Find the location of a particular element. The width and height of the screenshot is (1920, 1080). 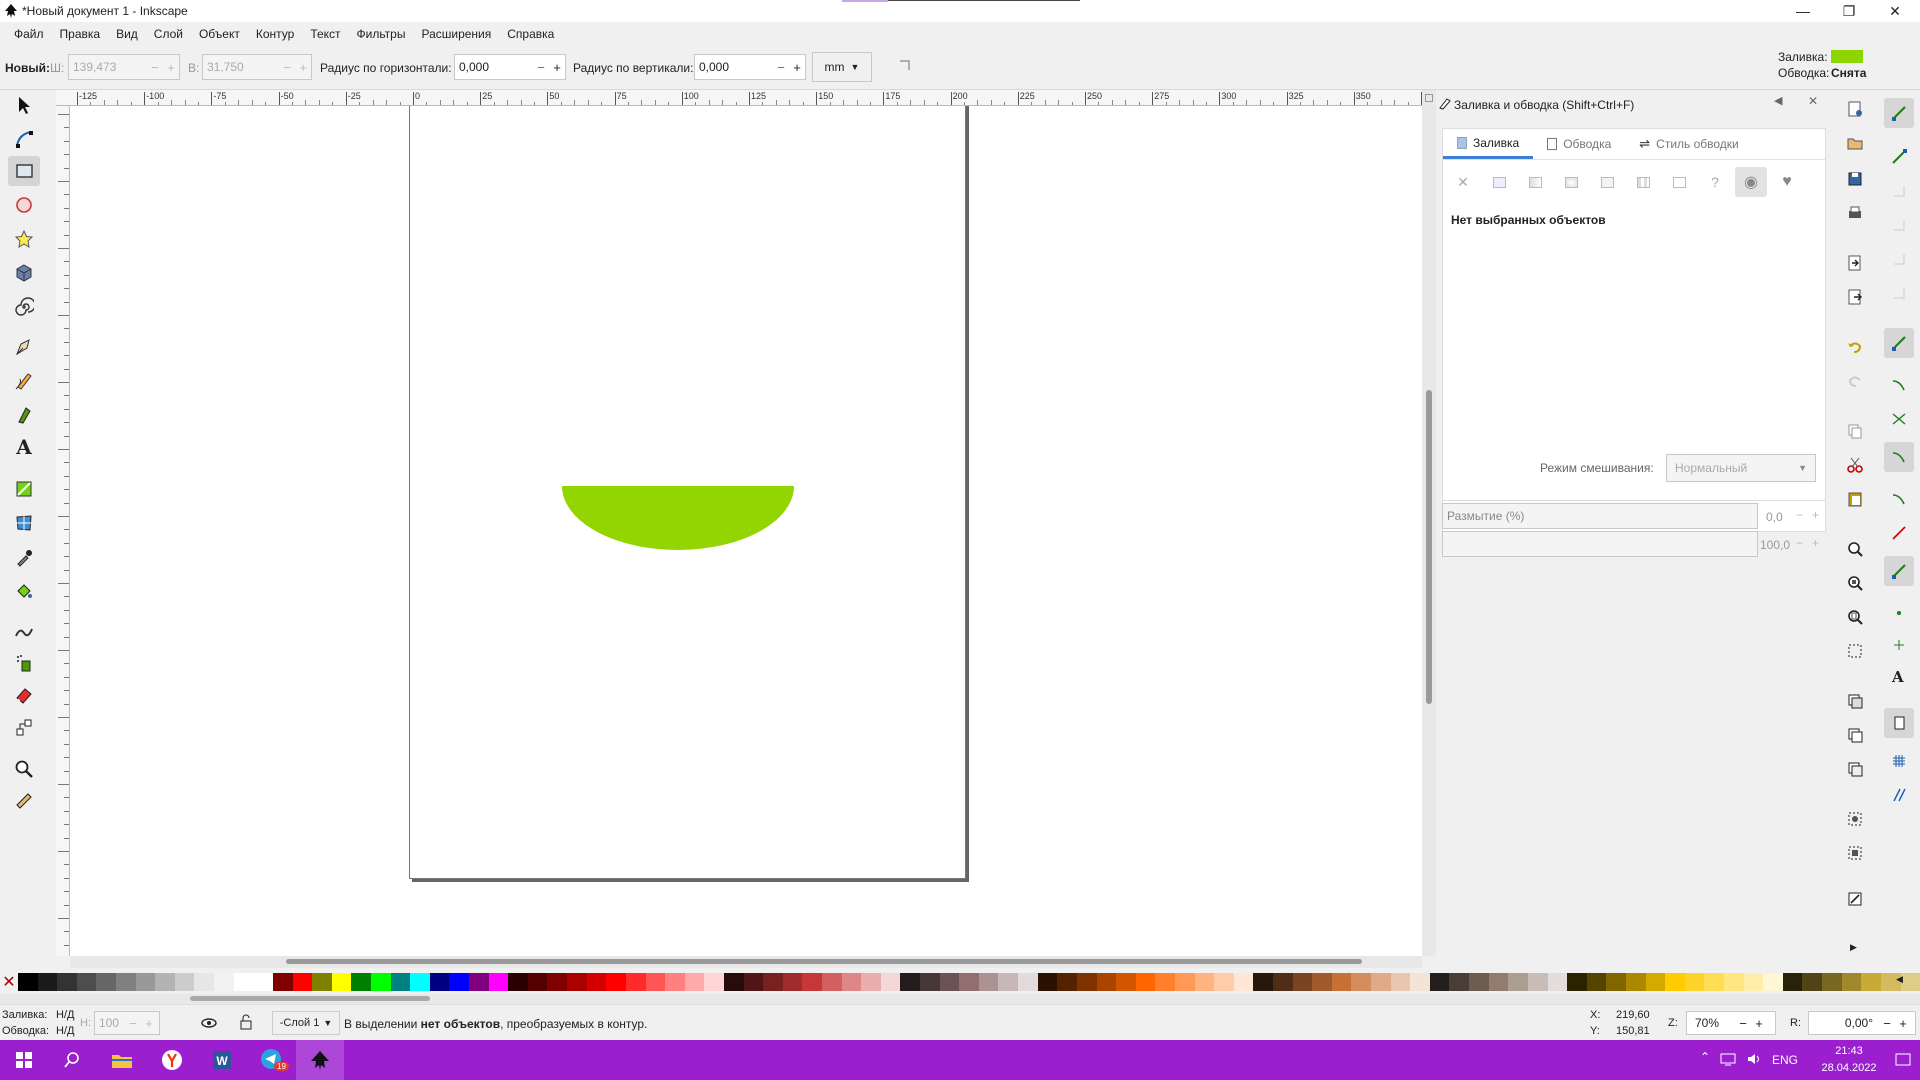

snap-smooth-icon is located at coordinates (1899, 499).